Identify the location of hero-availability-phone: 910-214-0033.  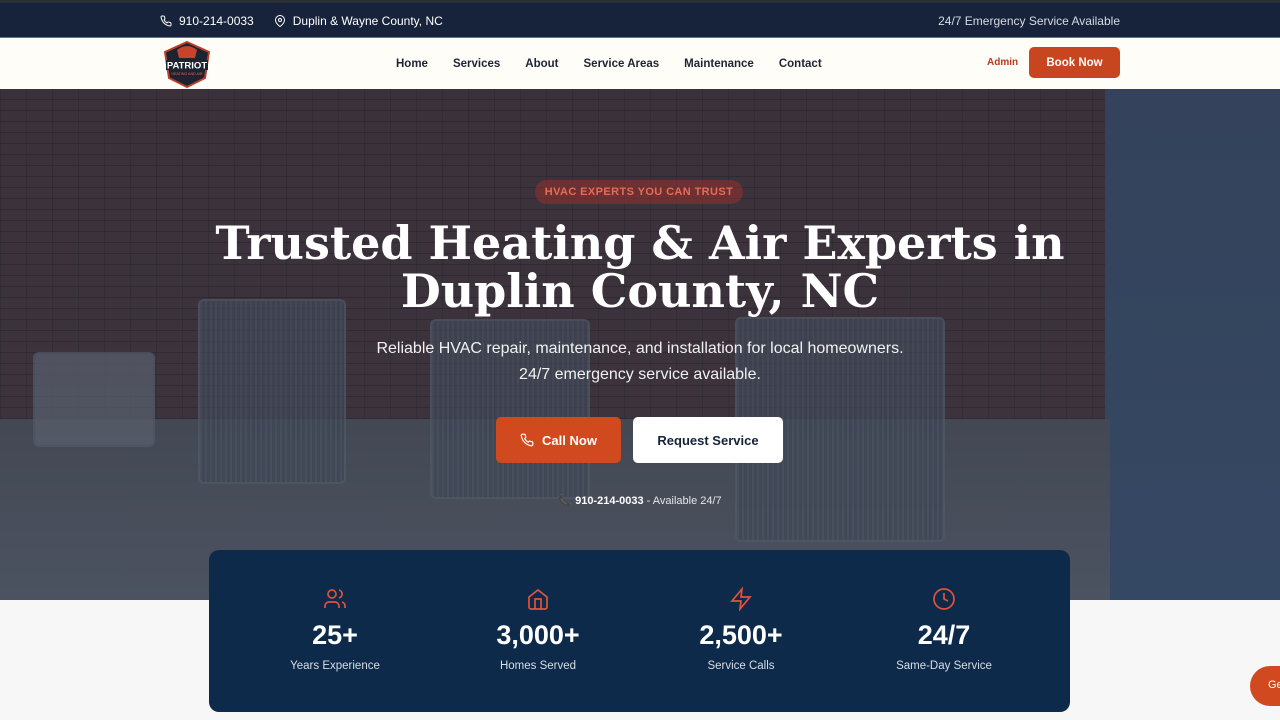
(609, 501).